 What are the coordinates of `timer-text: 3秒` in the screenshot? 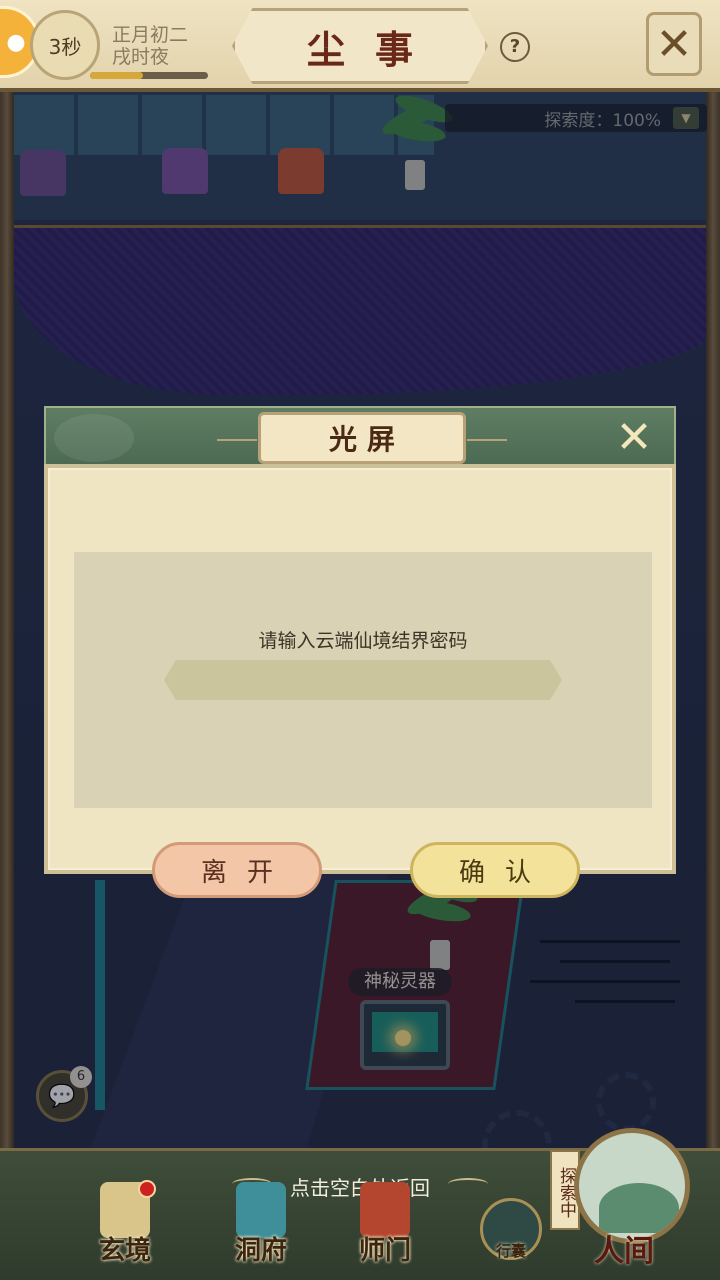 It's located at (65, 46).